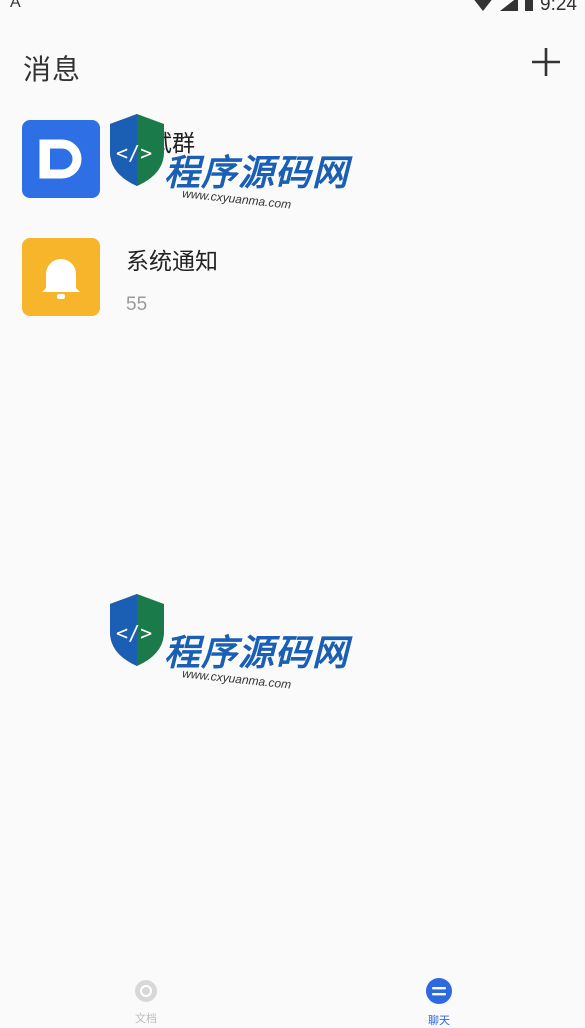 This screenshot has height=1028, width=585. What do you see at coordinates (292, 68) in the screenshot?
I see `header: 消息` at bounding box center [292, 68].